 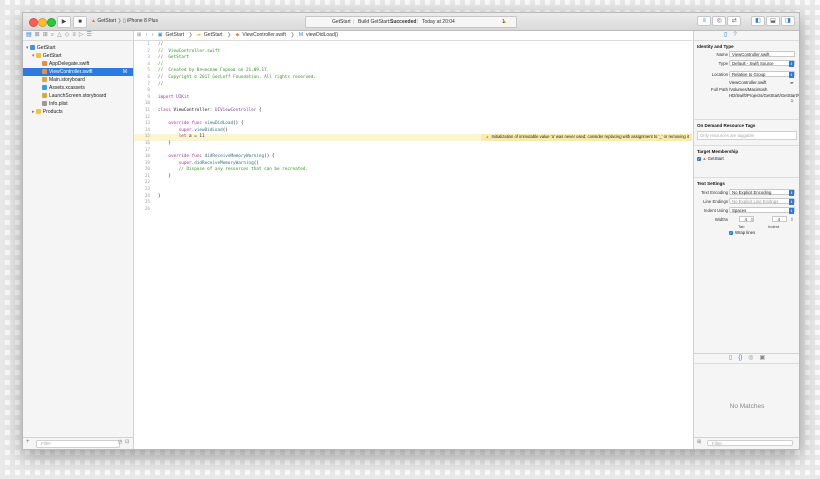 I want to click on tree-item-products: ▸ Products, so click(x=78, y=112).